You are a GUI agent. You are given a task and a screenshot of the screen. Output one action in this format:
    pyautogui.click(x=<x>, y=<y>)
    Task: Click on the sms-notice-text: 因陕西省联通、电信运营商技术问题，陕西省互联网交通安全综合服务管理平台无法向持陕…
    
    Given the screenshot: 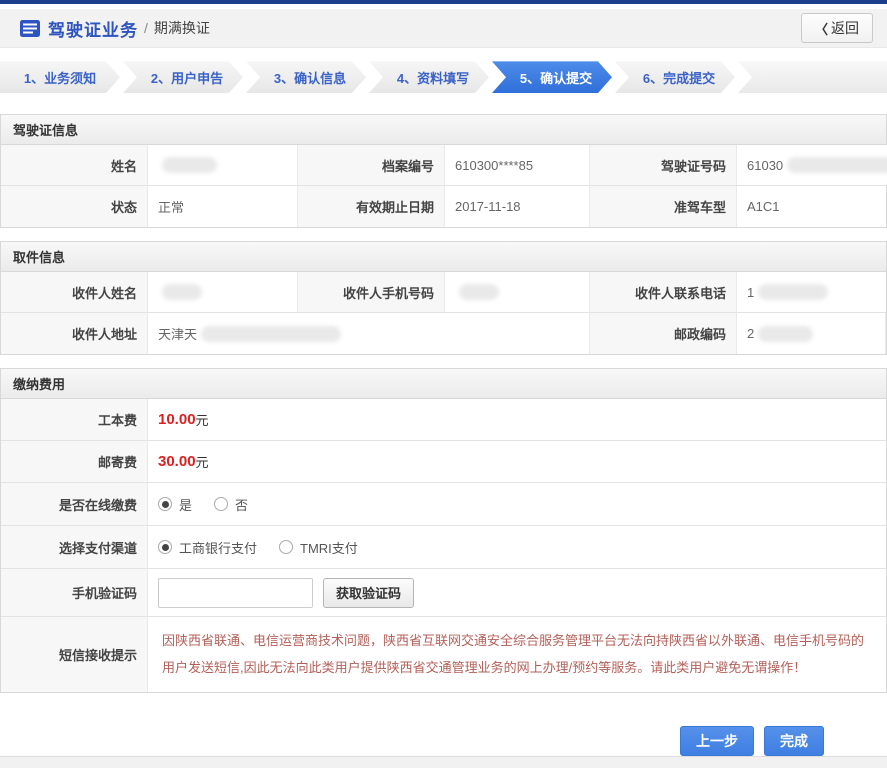 What is the action you would take?
    pyautogui.click(x=517, y=654)
    